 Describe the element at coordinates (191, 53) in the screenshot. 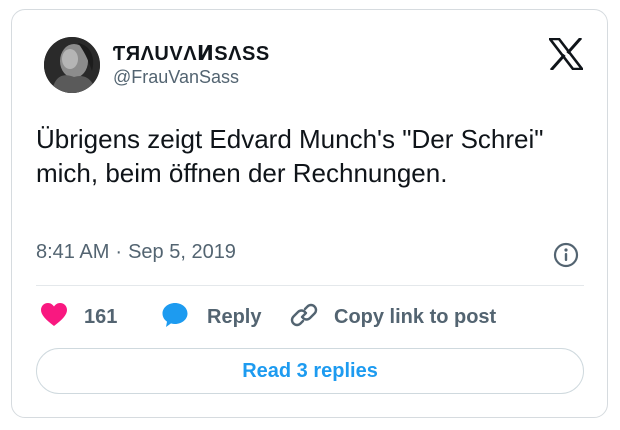

I see `author-display-name: ƬЯΛUVΛͶSΛSS` at that location.